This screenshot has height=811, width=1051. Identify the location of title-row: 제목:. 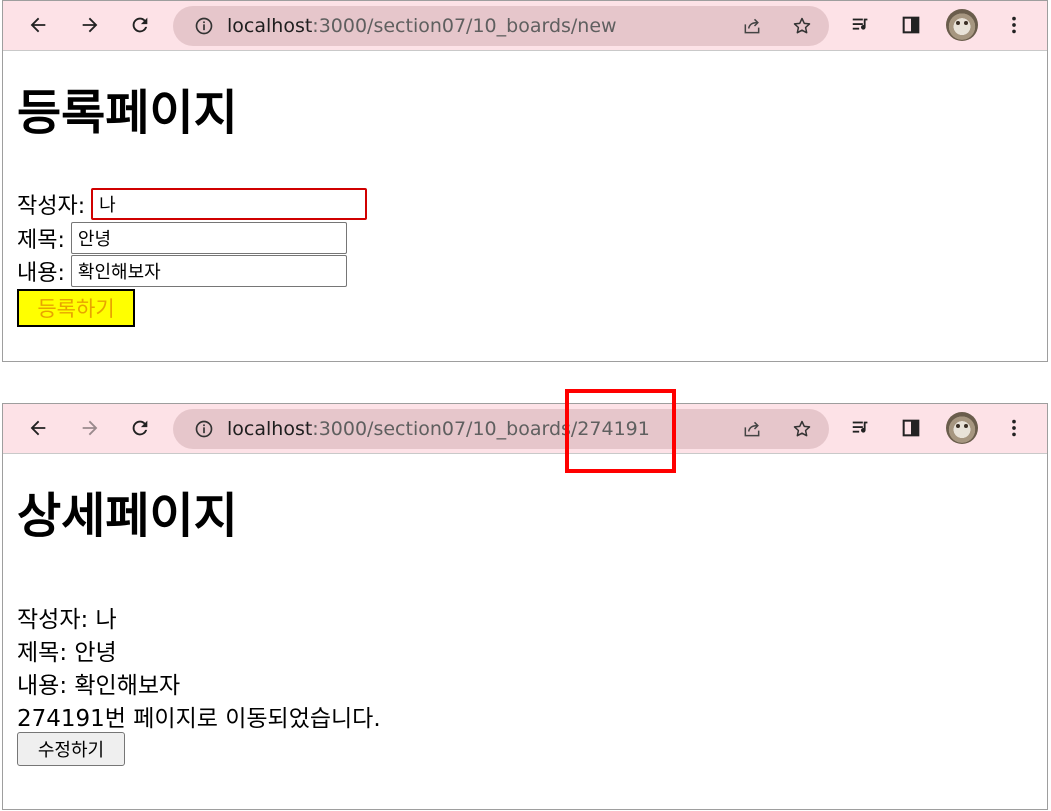
(182, 238).